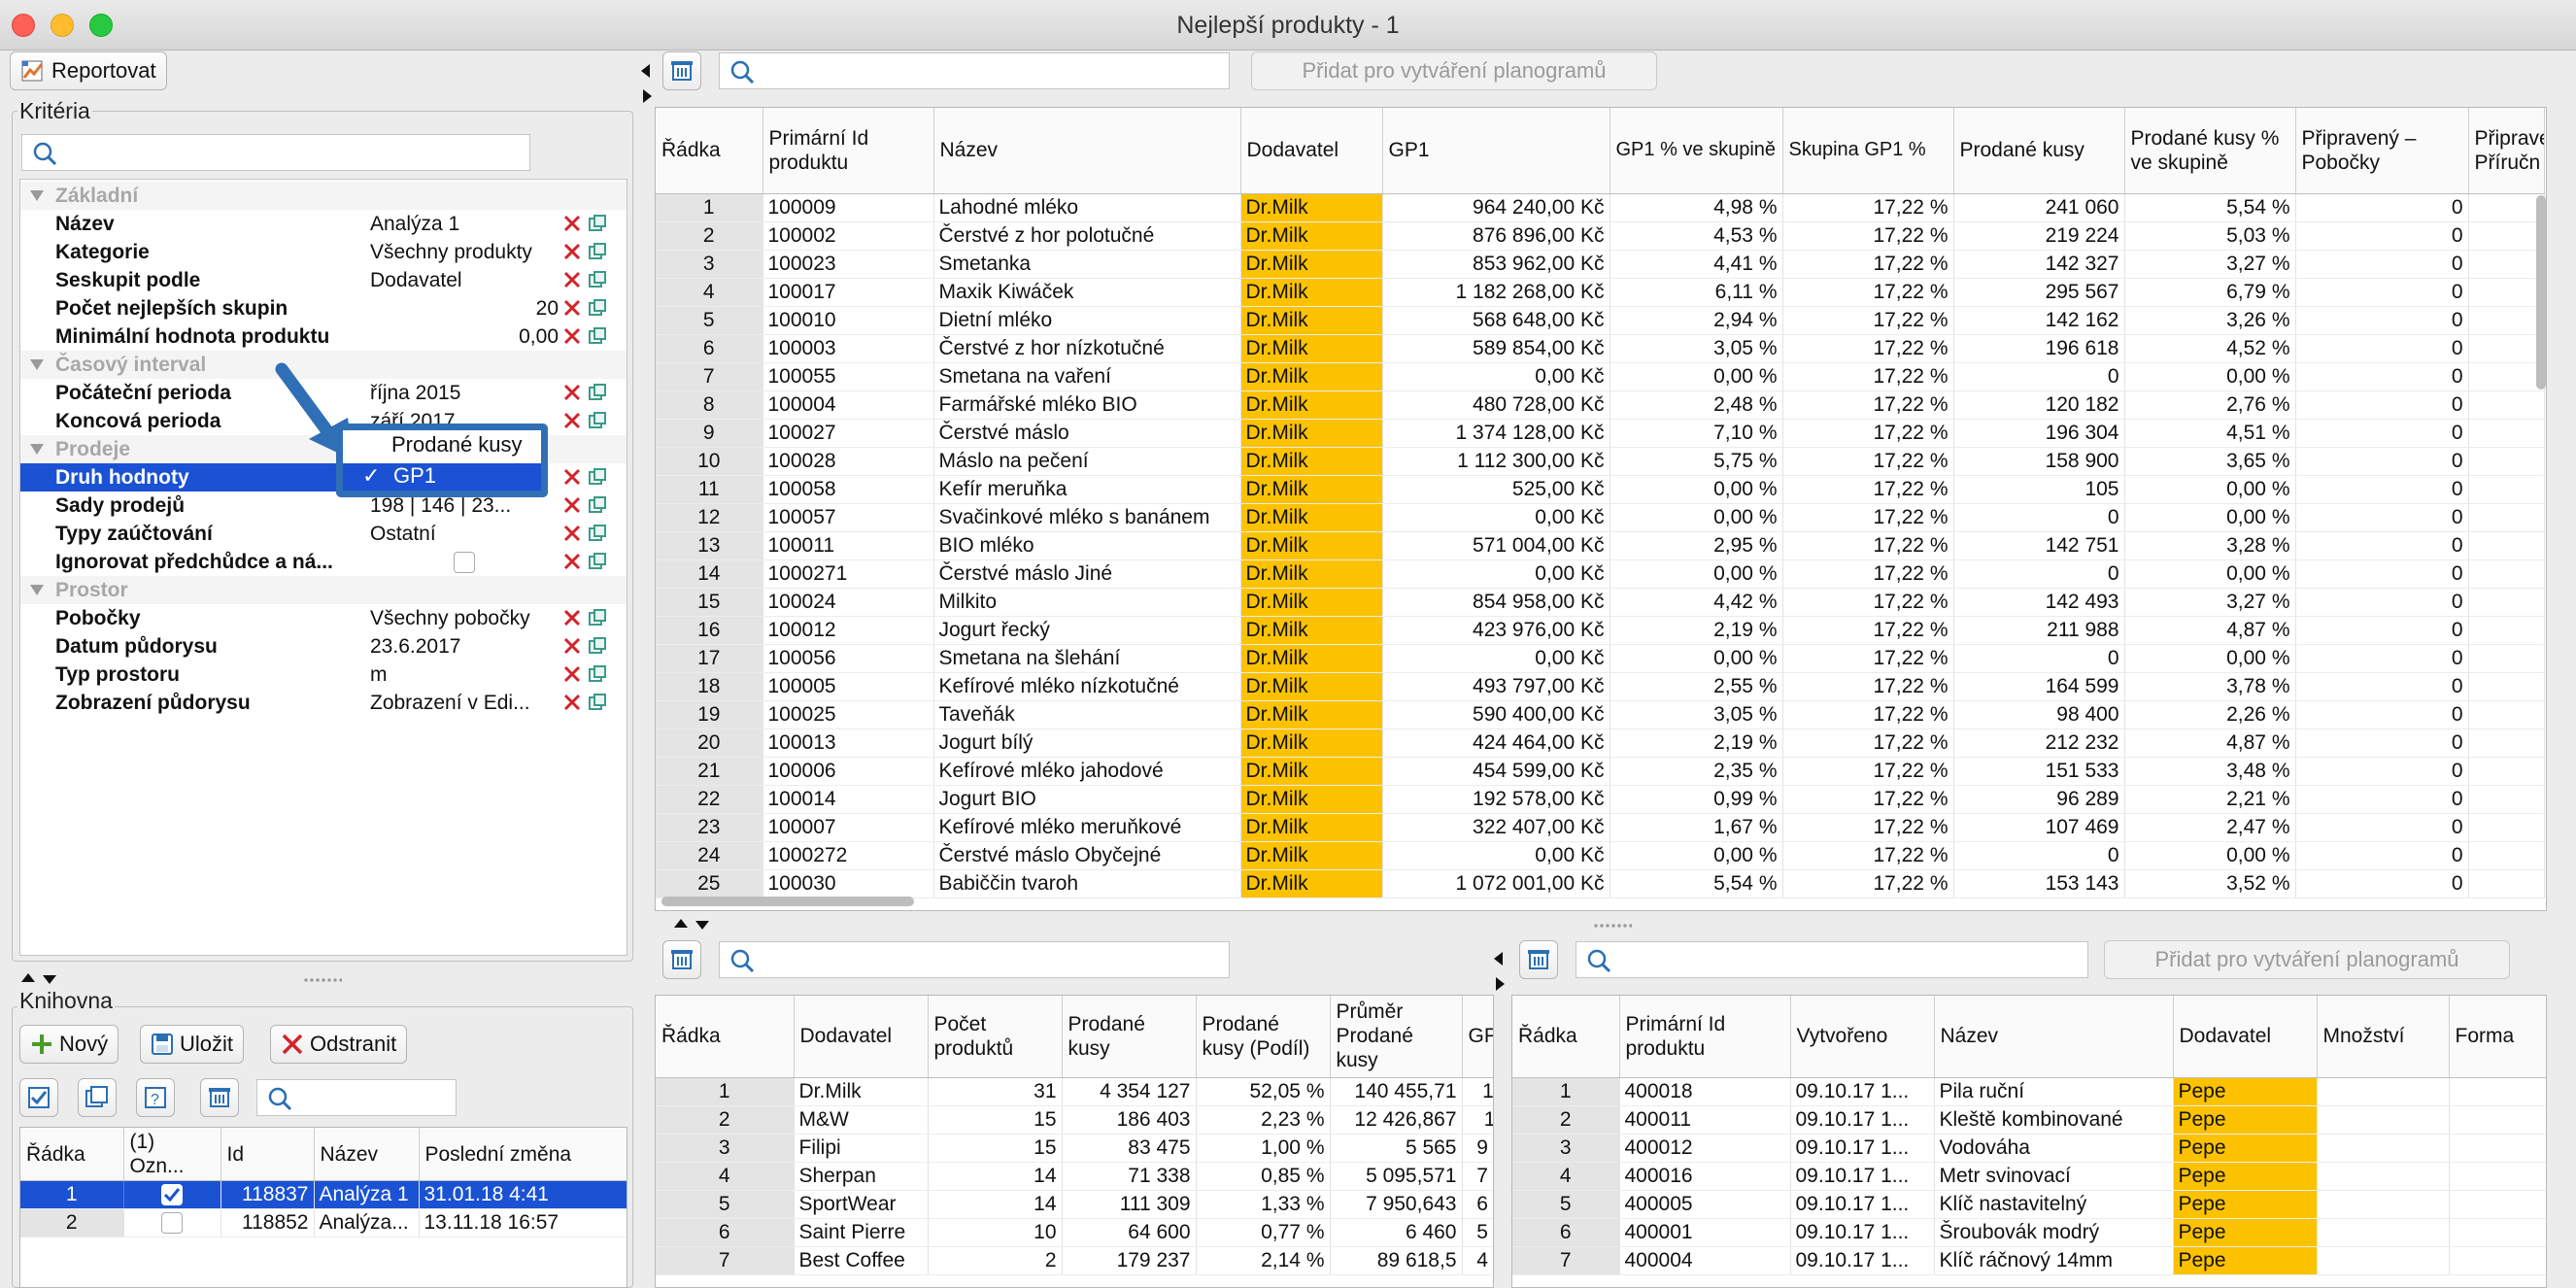 The image size is (2576, 1288). Describe the element at coordinates (995, 1037) in the screenshot. I see `supplier-col-count: Počet produktů` at that location.